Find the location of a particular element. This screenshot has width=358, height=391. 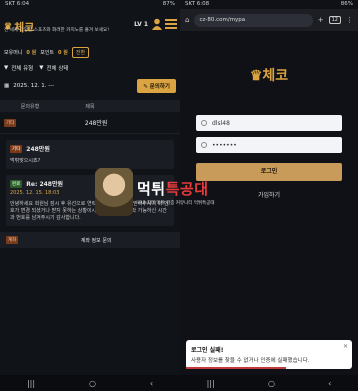

username-field: dlsl48 is located at coordinates (269, 123).